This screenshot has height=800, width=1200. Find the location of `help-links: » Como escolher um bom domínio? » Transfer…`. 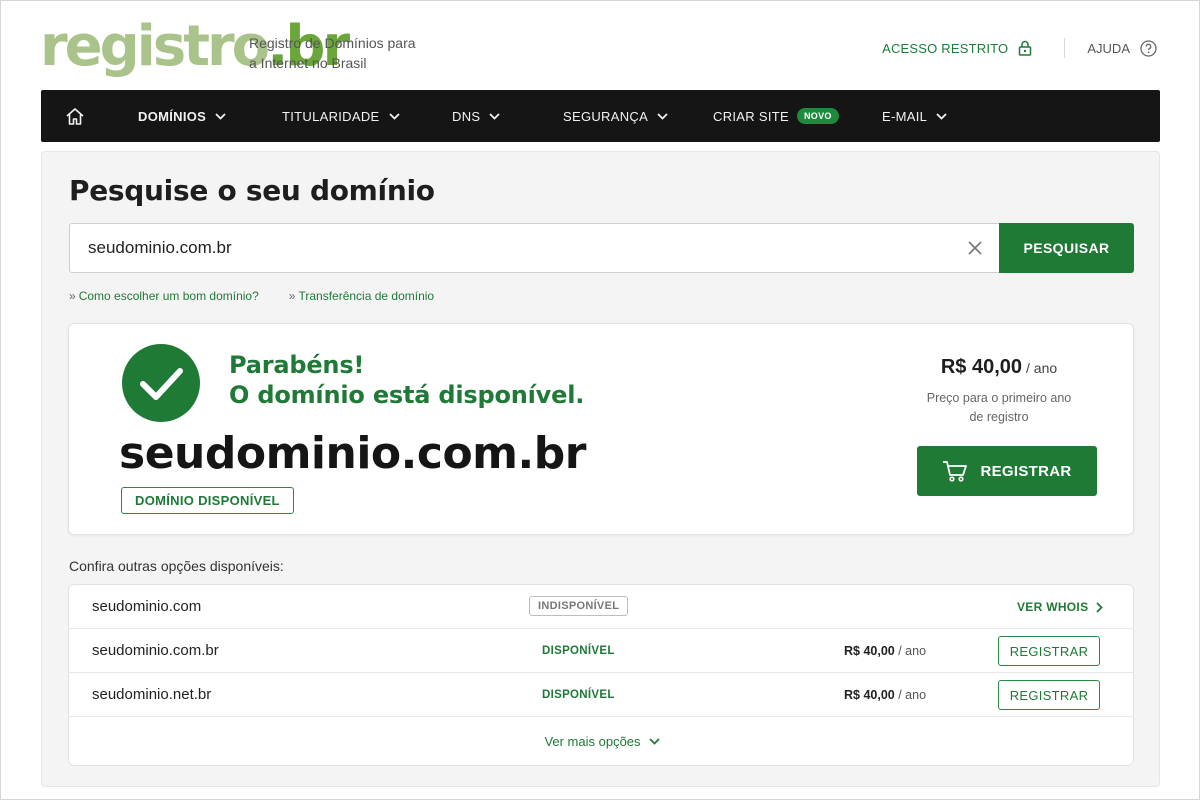

help-links: » Como escolher um bom domínio? » Transfer… is located at coordinates (266, 296).